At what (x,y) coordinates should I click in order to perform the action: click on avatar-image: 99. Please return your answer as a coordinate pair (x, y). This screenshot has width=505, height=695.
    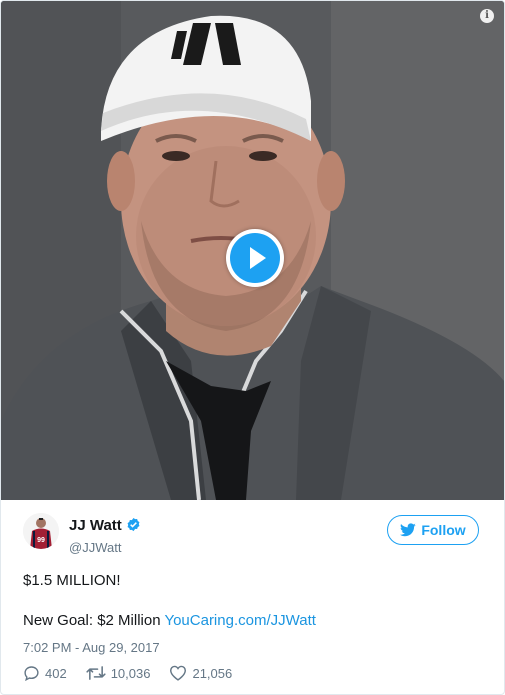
    Looking at the image, I should click on (41, 531).